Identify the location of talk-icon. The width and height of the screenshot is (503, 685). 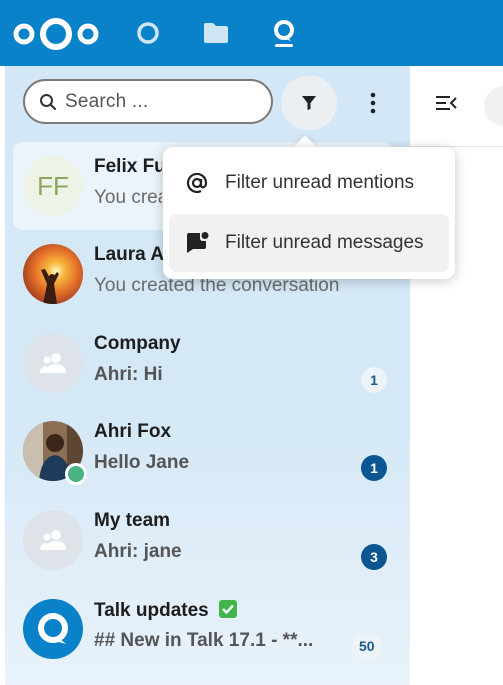
(284, 33).